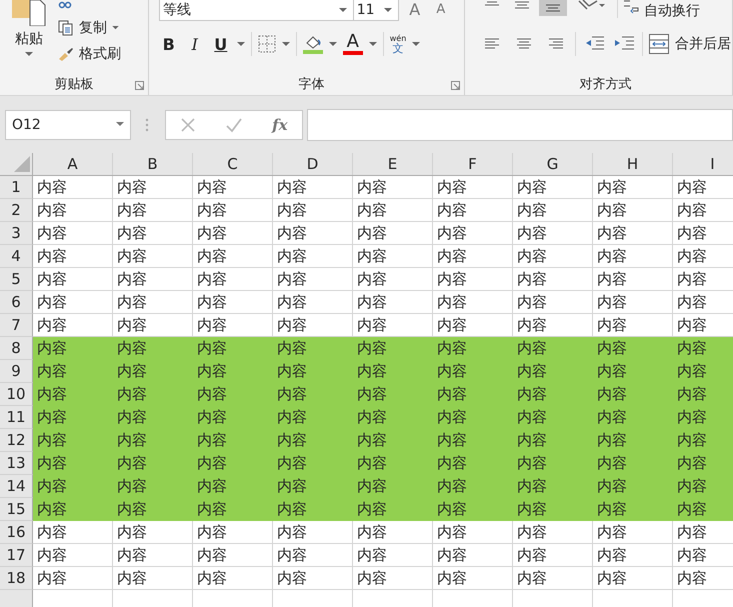 Image resolution: width=733 pixels, height=607 pixels. Describe the element at coordinates (16, 555) in the screenshot. I see `row-header: 17` at that location.